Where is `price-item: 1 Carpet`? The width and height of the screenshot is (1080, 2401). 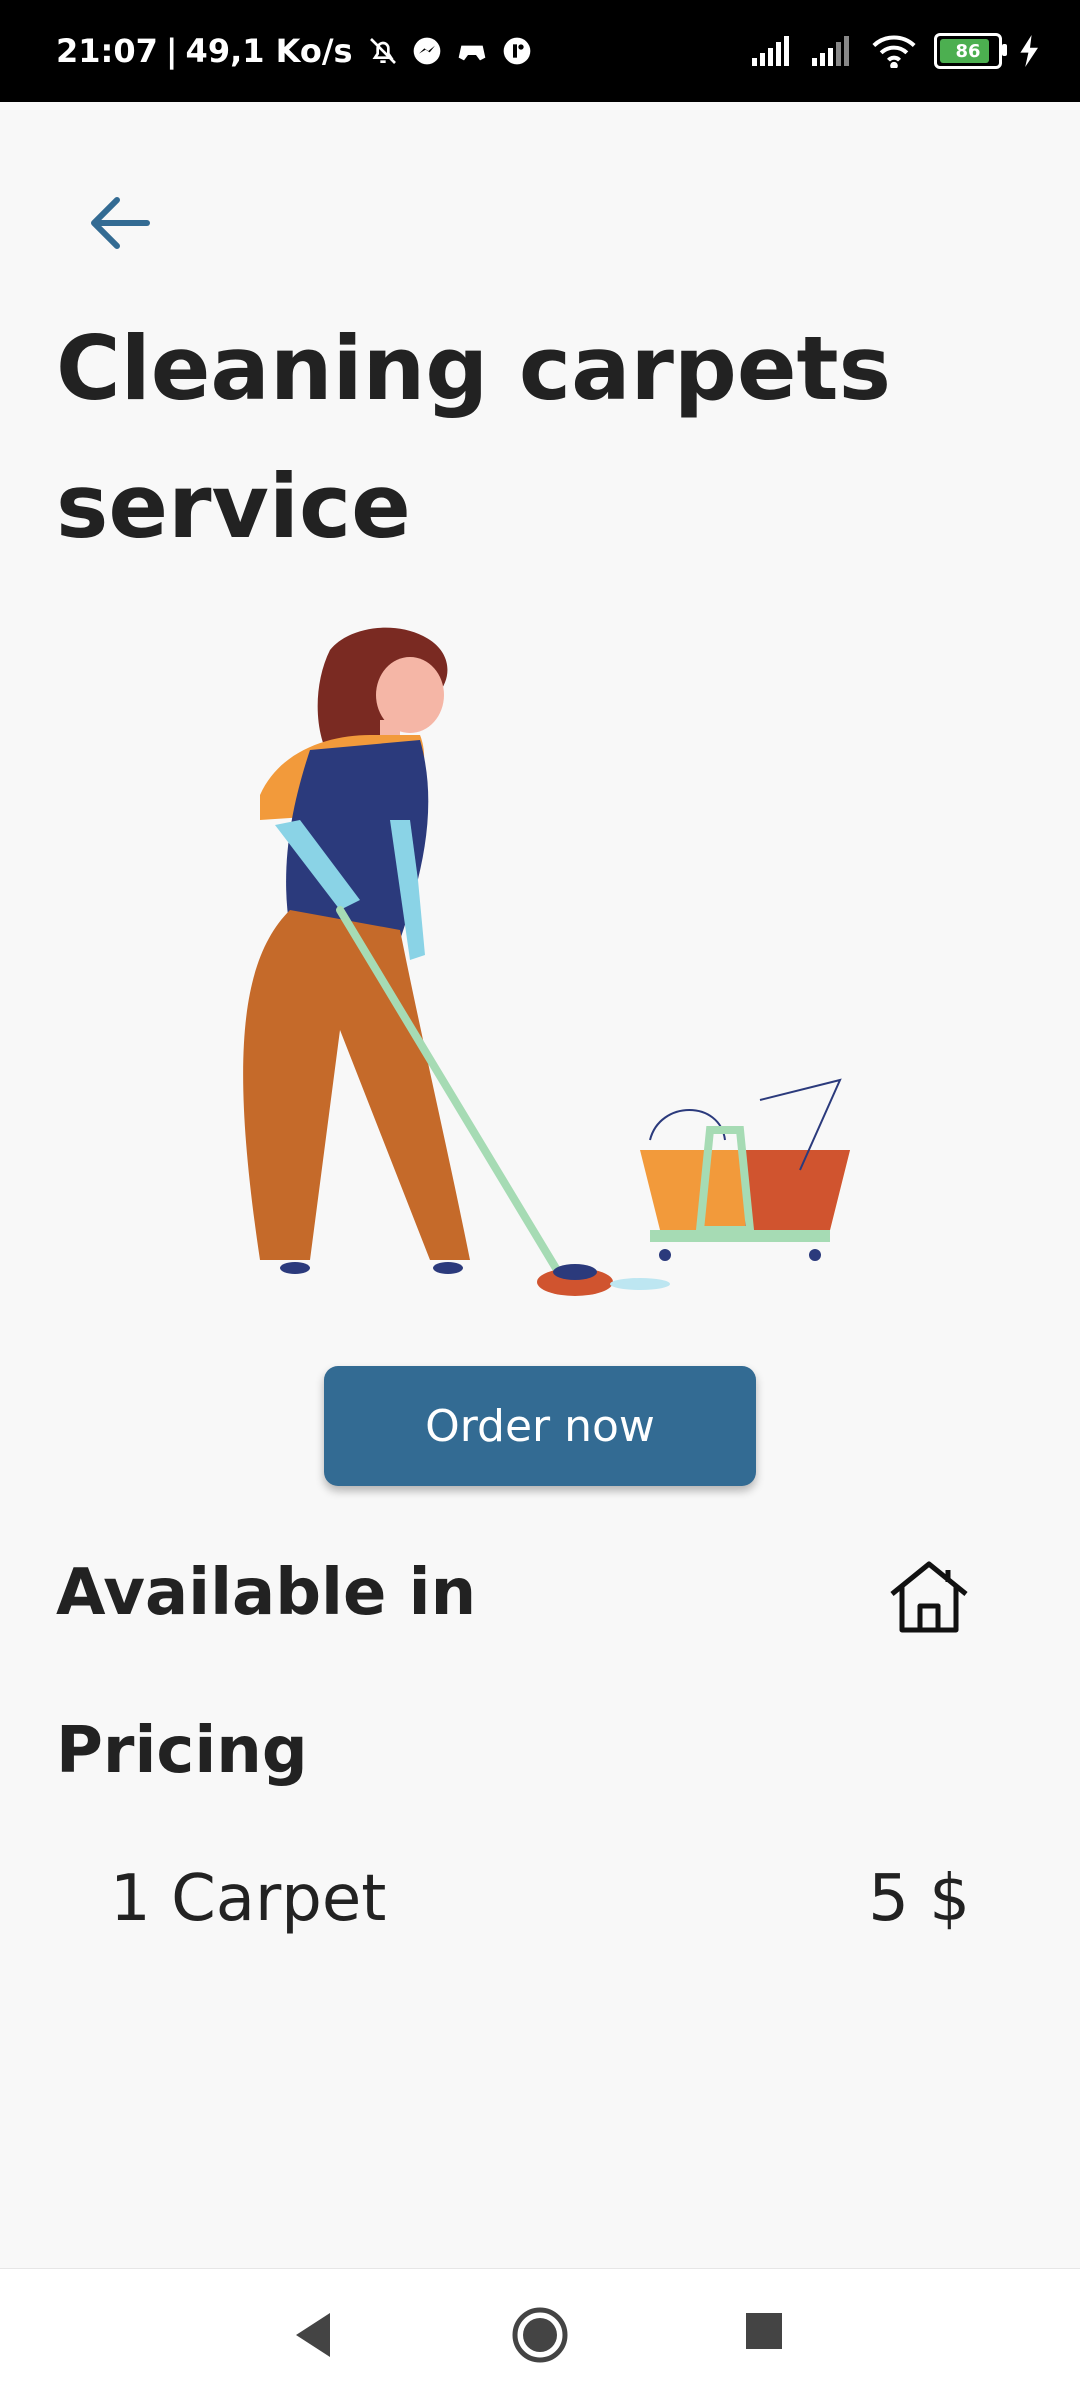
price-item: 1 Carpet is located at coordinates (248, 1899).